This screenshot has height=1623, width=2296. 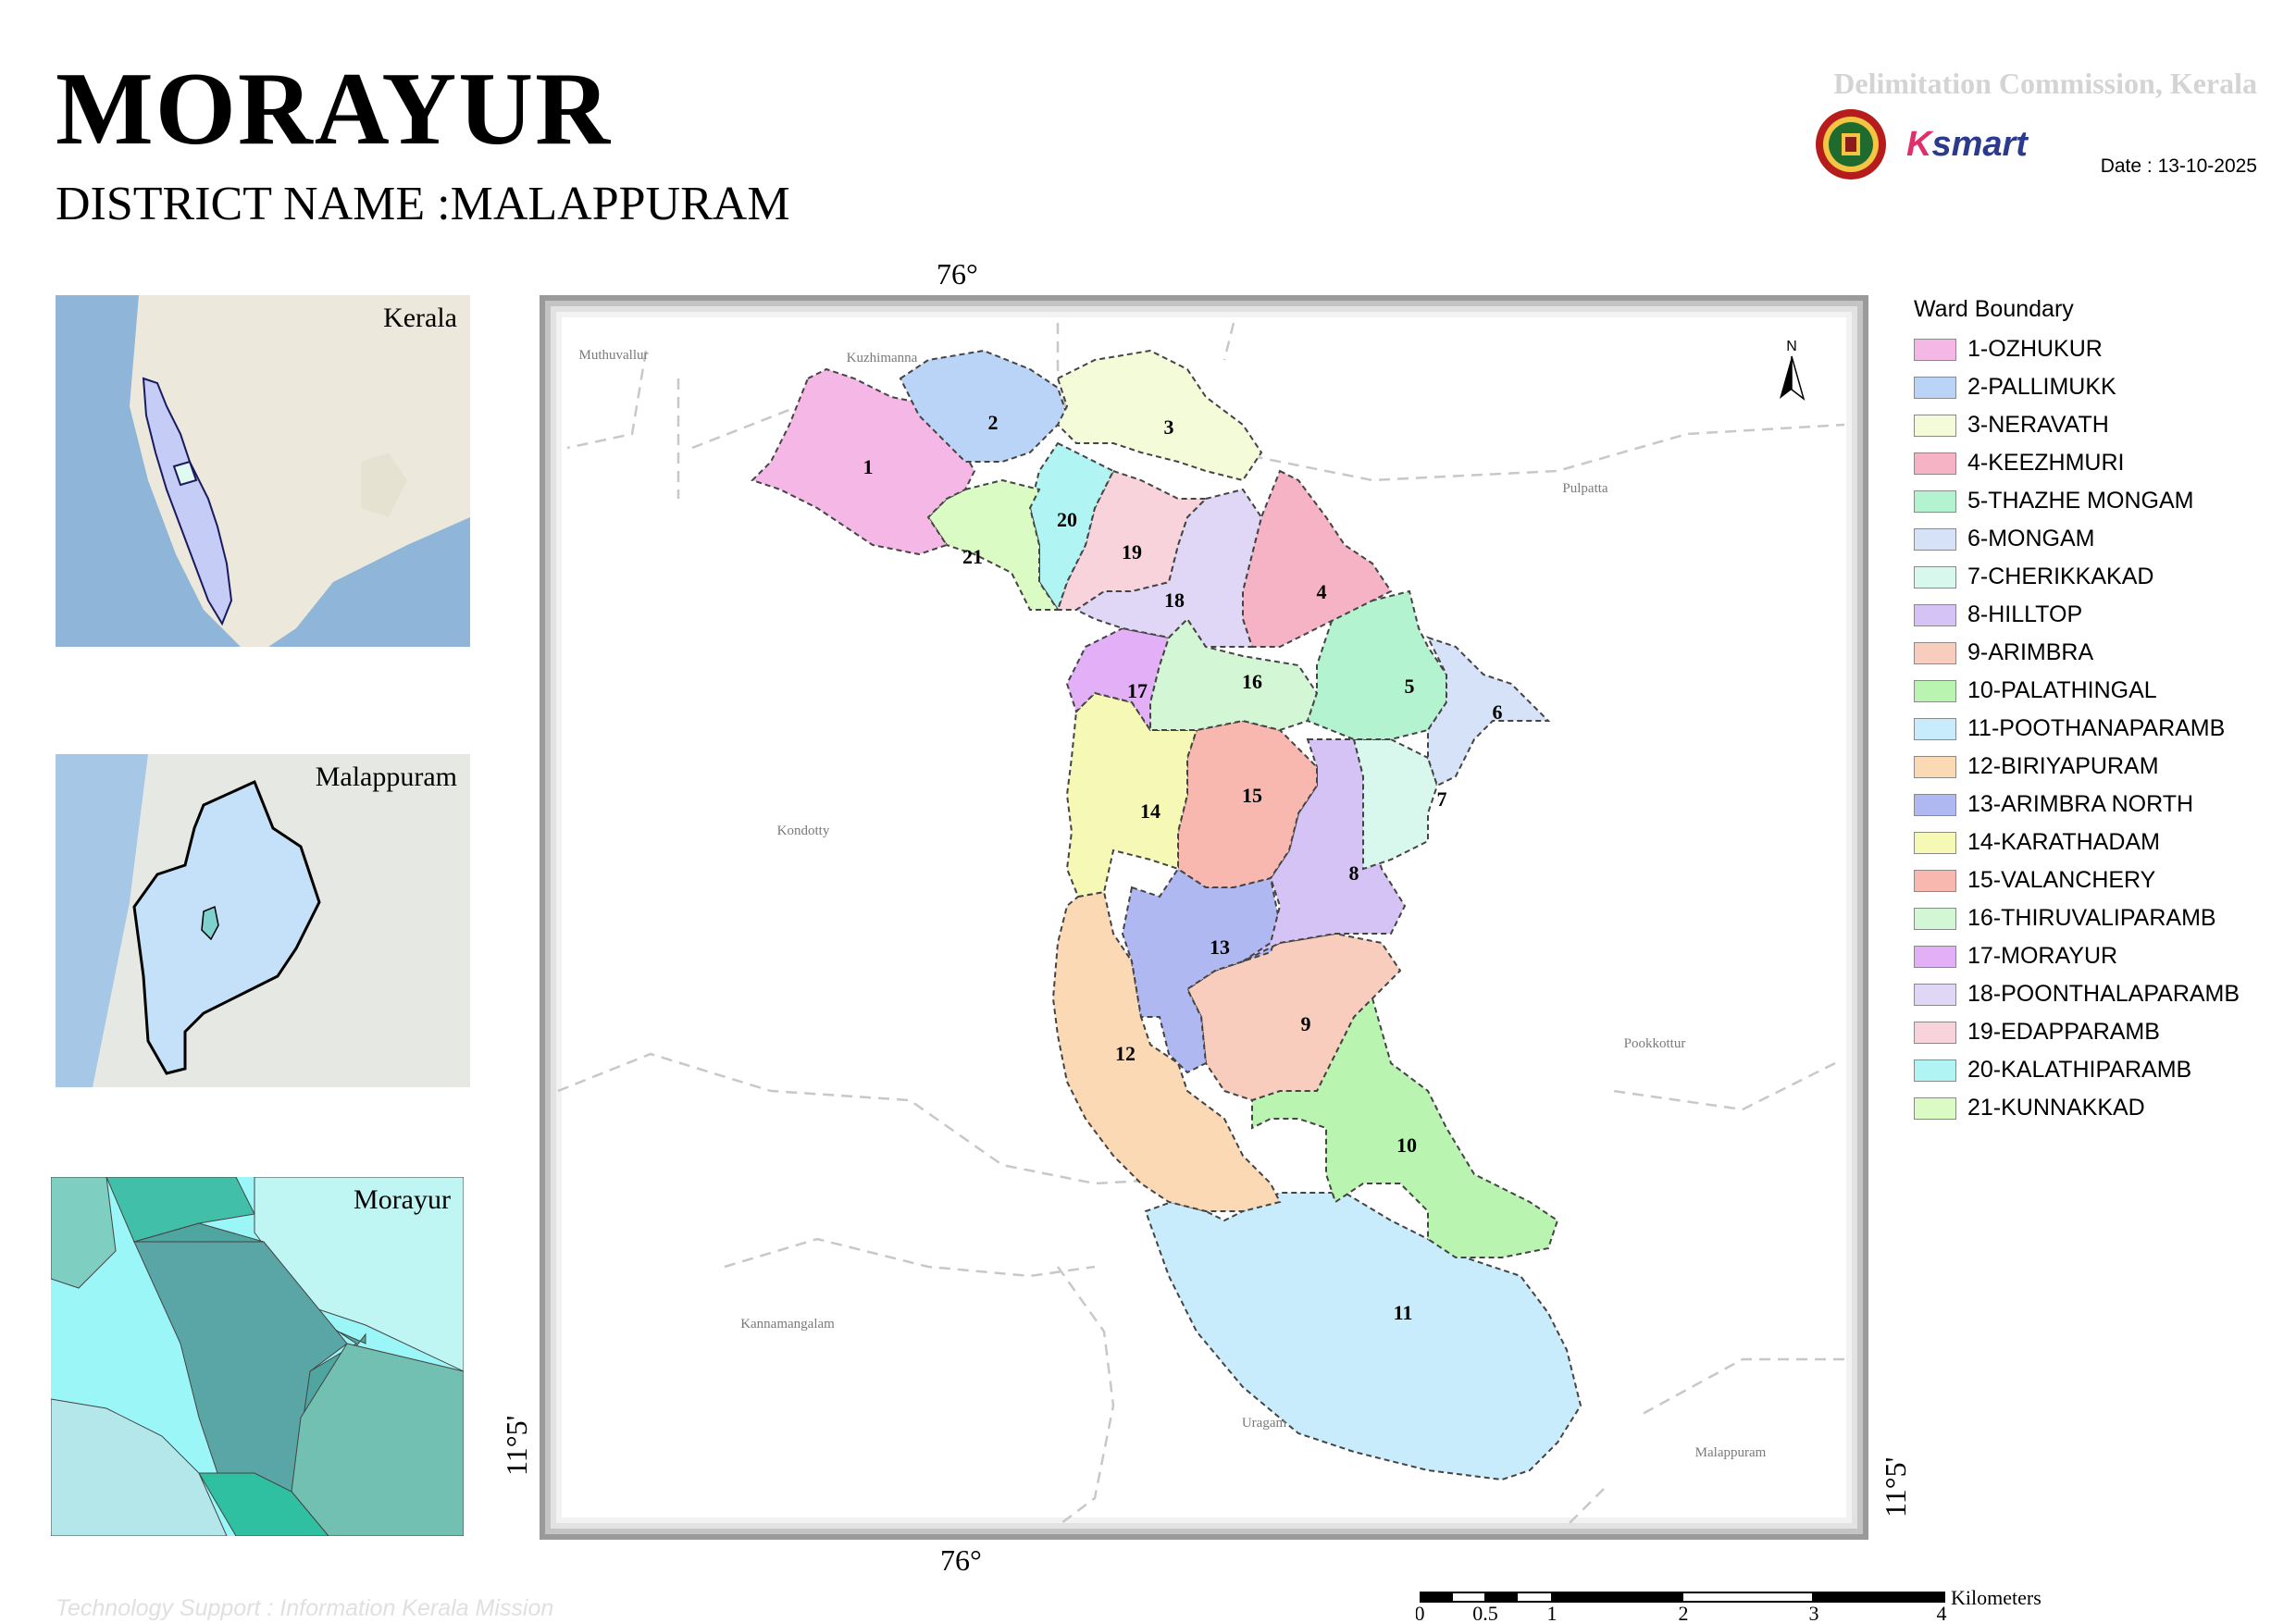 I want to click on legend-item: 18-POONTHALAPARAMB, so click(x=2077, y=994).